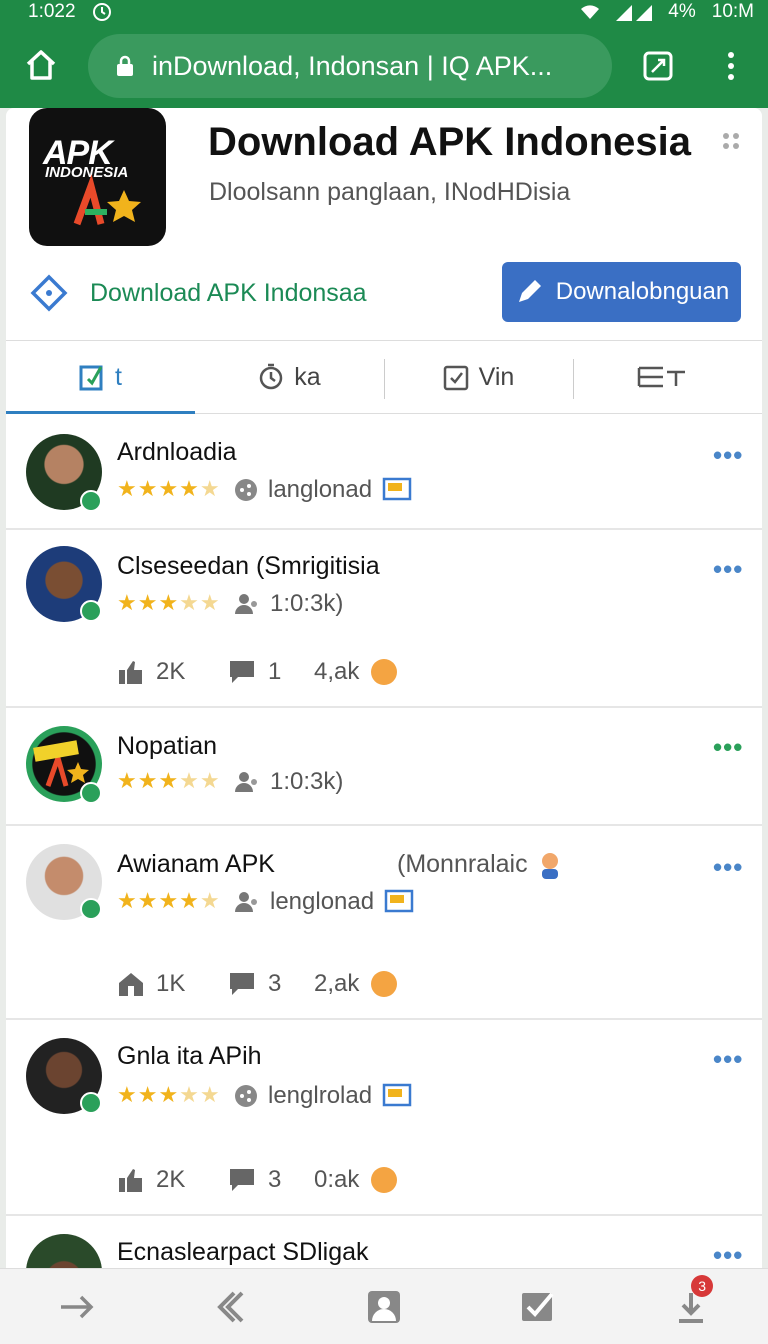 This screenshot has height=1344, width=768. I want to click on edit-icon, so click(91, 378).